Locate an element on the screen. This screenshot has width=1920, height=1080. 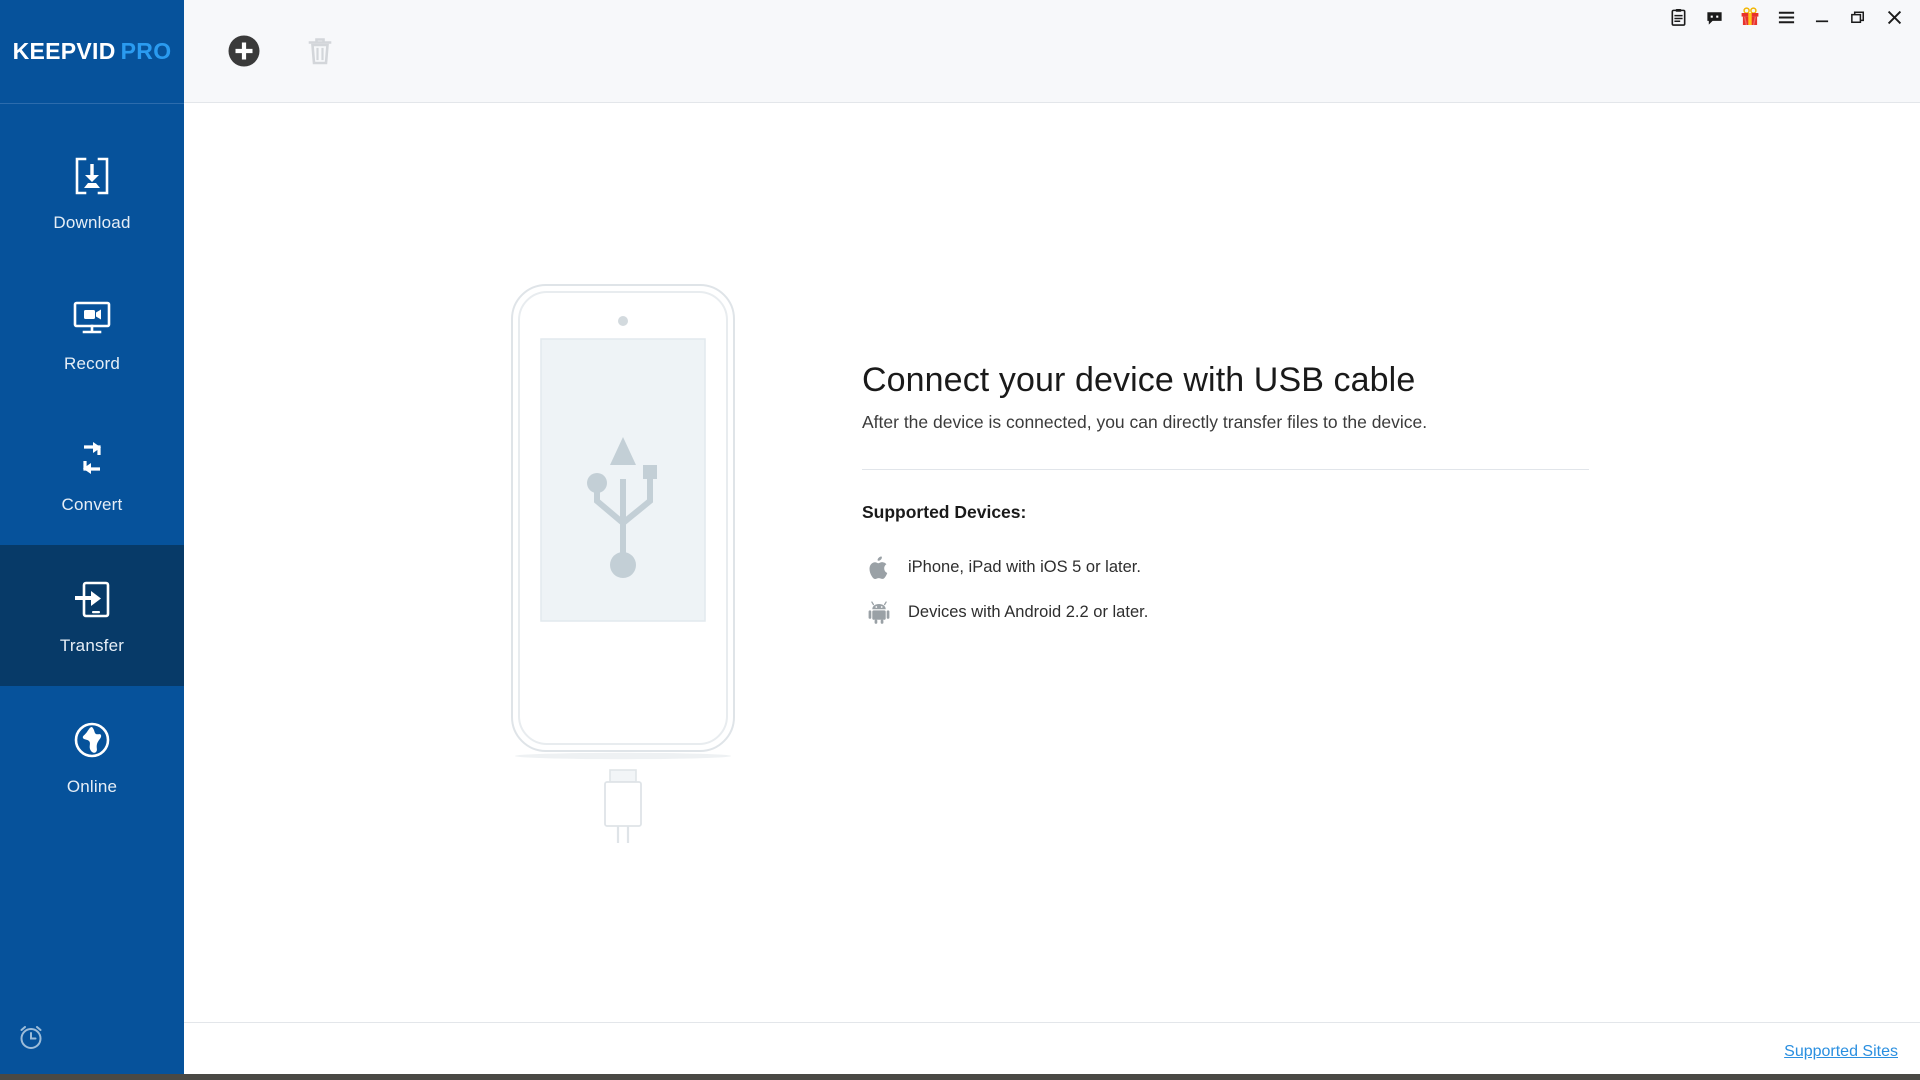
feedback-icon is located at coordinates (1714, 17).